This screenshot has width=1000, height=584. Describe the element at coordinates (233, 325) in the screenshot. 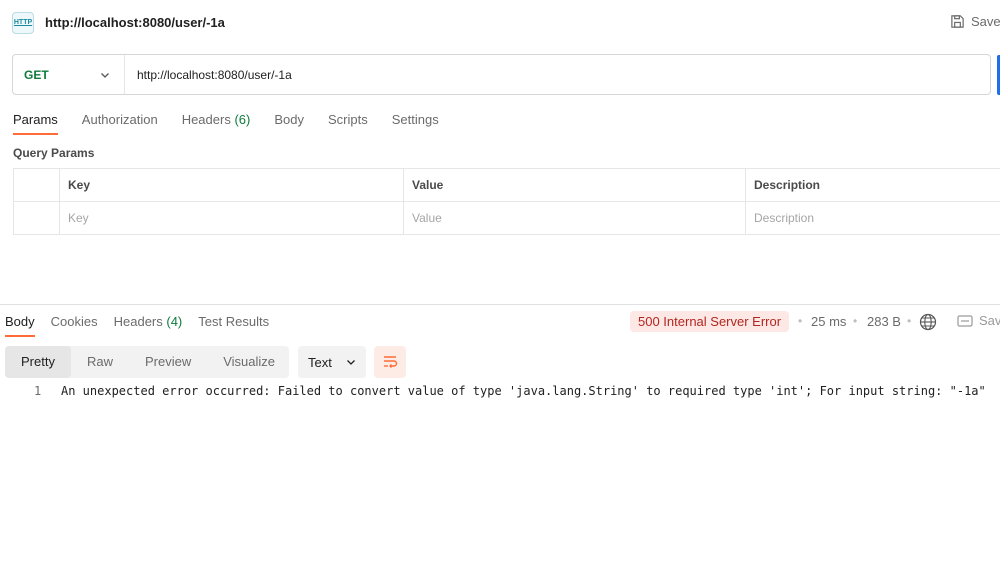

I see `response-tab-test-results: Test Results` at that location.